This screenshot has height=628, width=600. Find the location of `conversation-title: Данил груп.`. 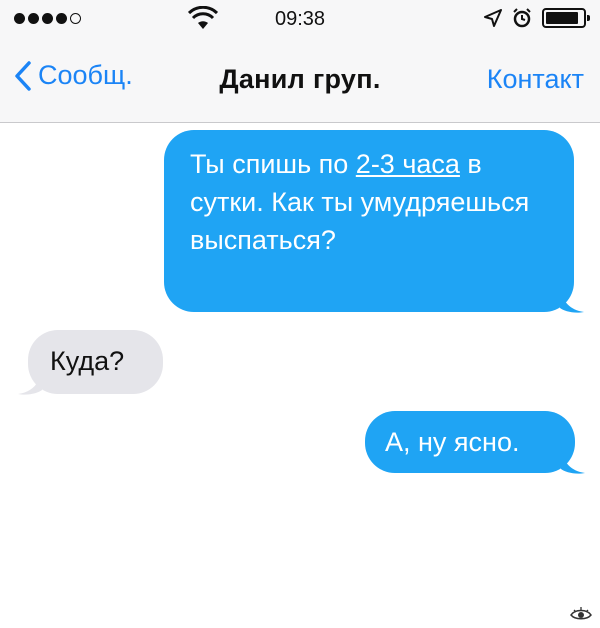

conversation-title: Данил груп. is located at coordinates (300, 79).